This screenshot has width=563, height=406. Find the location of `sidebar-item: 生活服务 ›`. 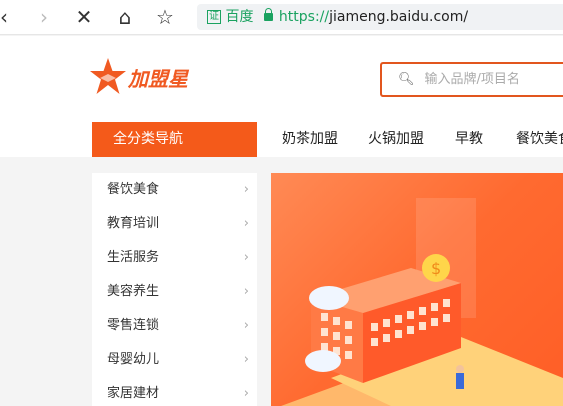

sidebar-item: 生活服务 › is located at coordinates (178, 258).